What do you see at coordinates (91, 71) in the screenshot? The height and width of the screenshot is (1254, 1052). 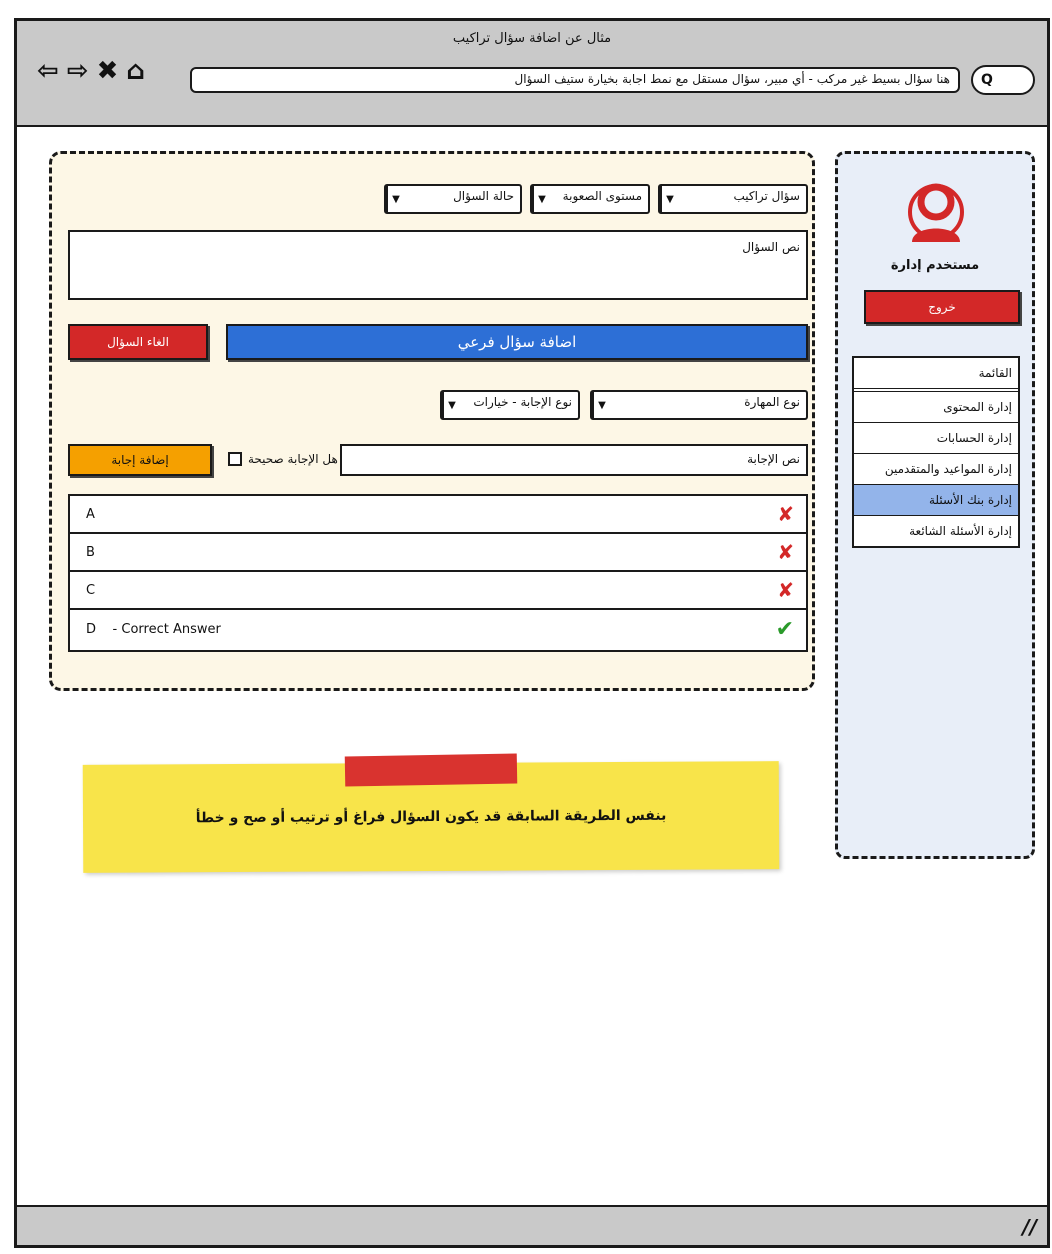 I see `nav-buttons: ⇦ ⇨ ✖ ⌂` at bounding box center [91, 71].